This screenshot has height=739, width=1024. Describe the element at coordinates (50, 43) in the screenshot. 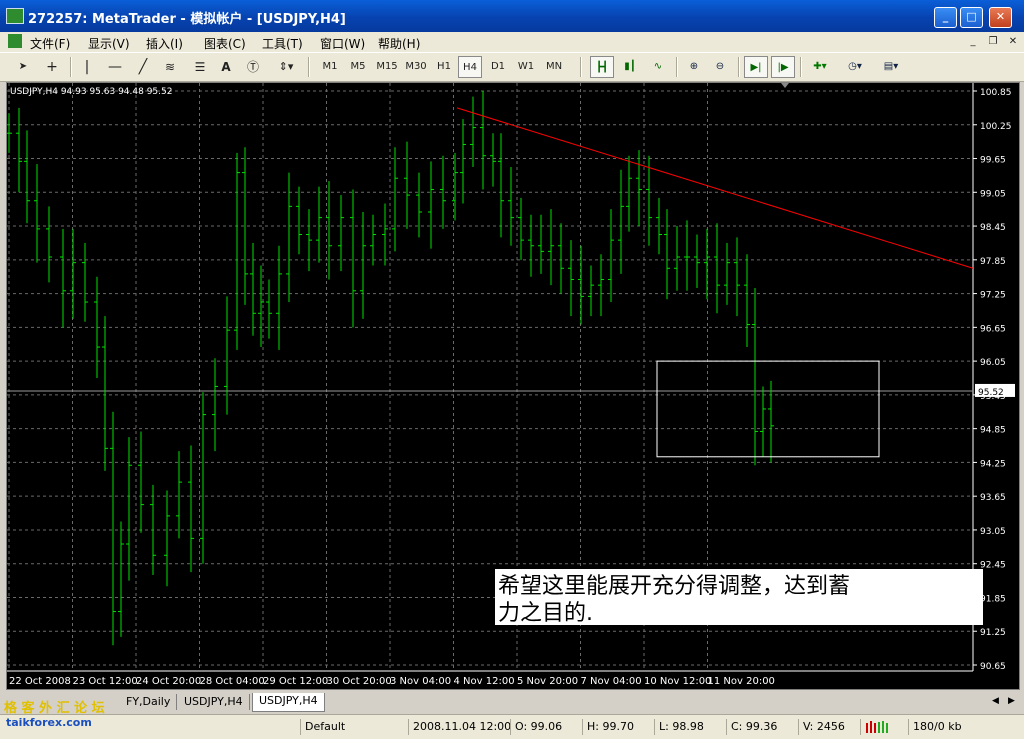

I see `menu-file: 文件(F)` at that location.